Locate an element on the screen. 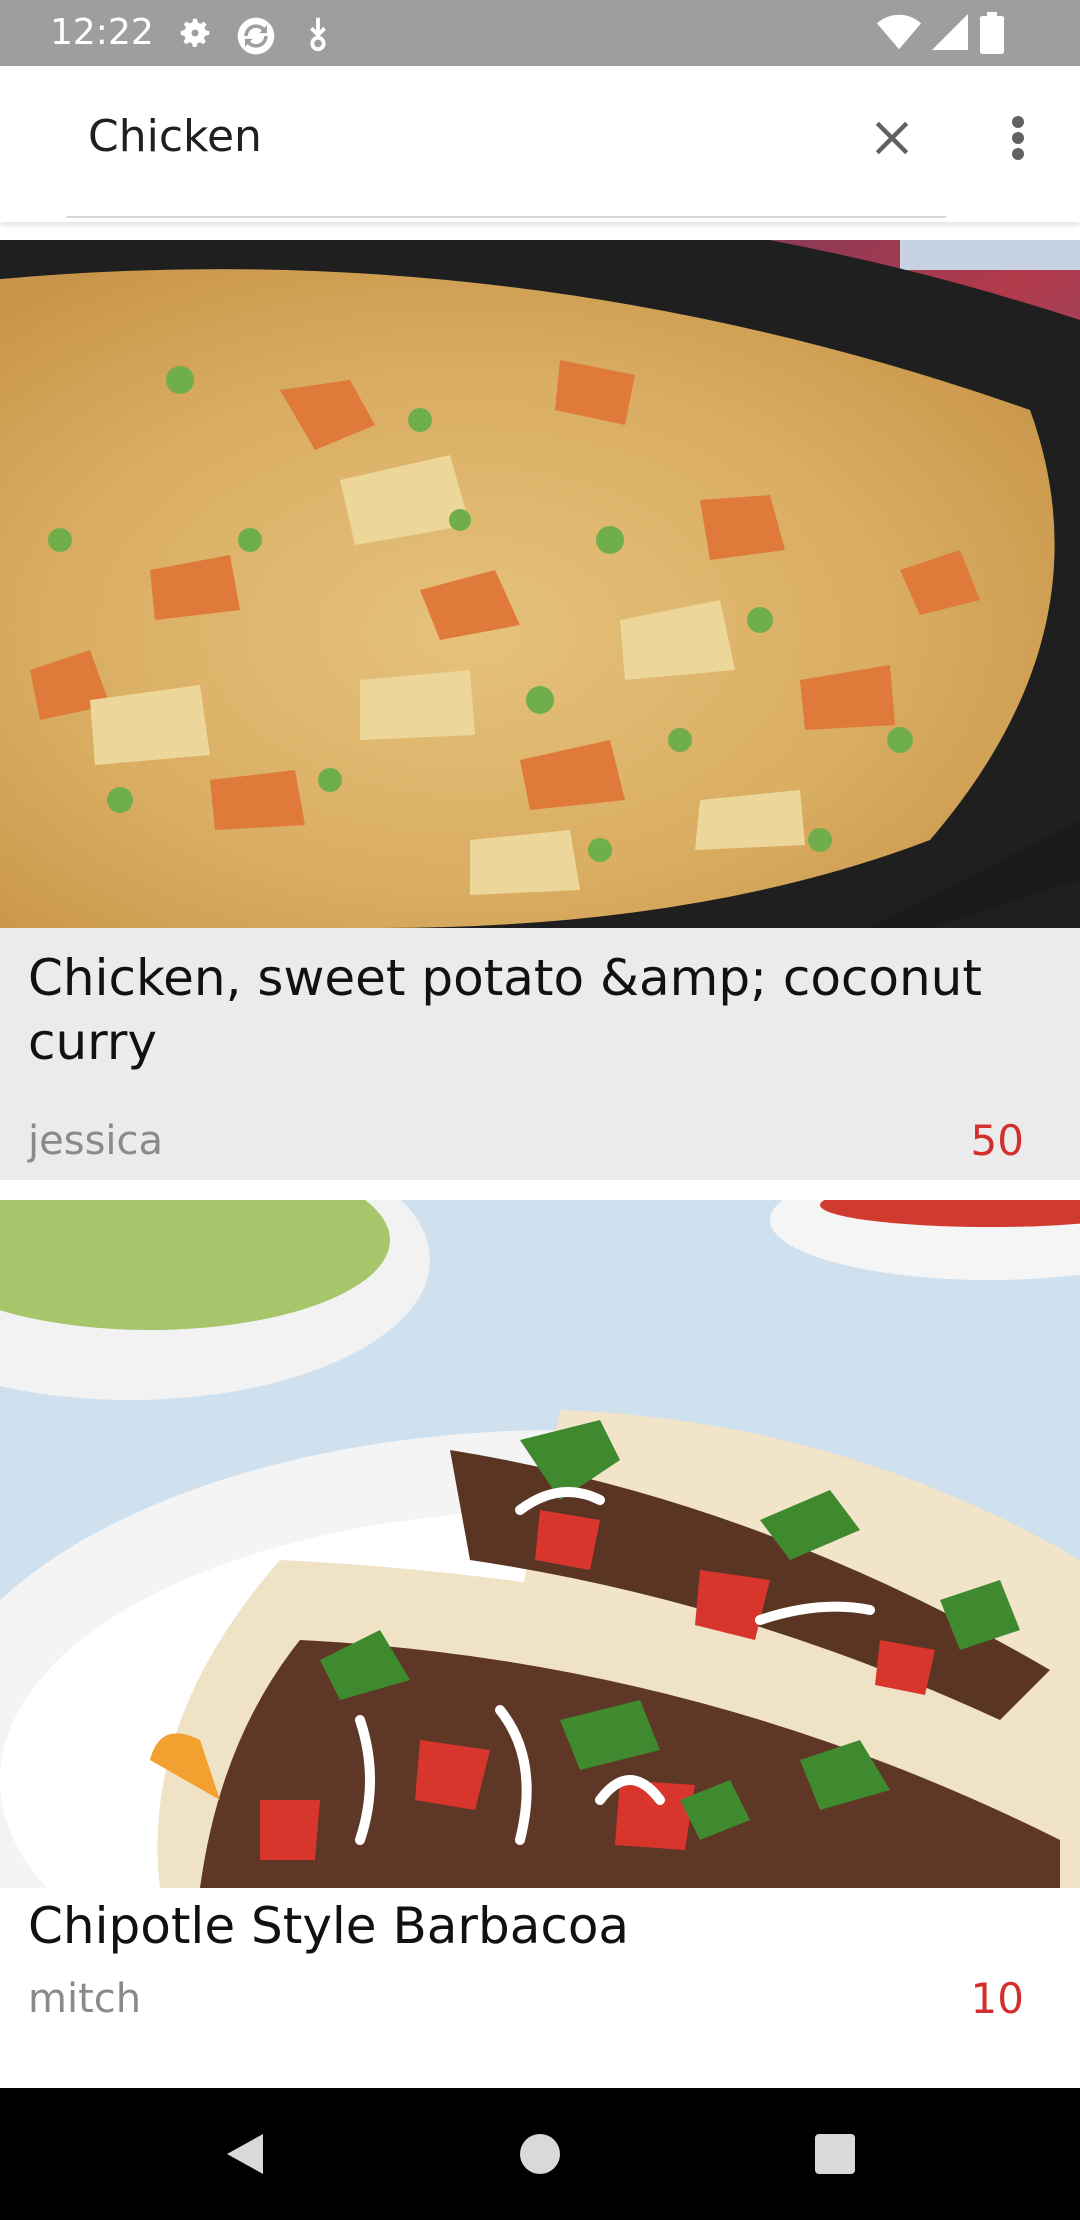 The width and height of the screenshot is (1080, 2220). battery-icon is located at coordinates (992, 35).